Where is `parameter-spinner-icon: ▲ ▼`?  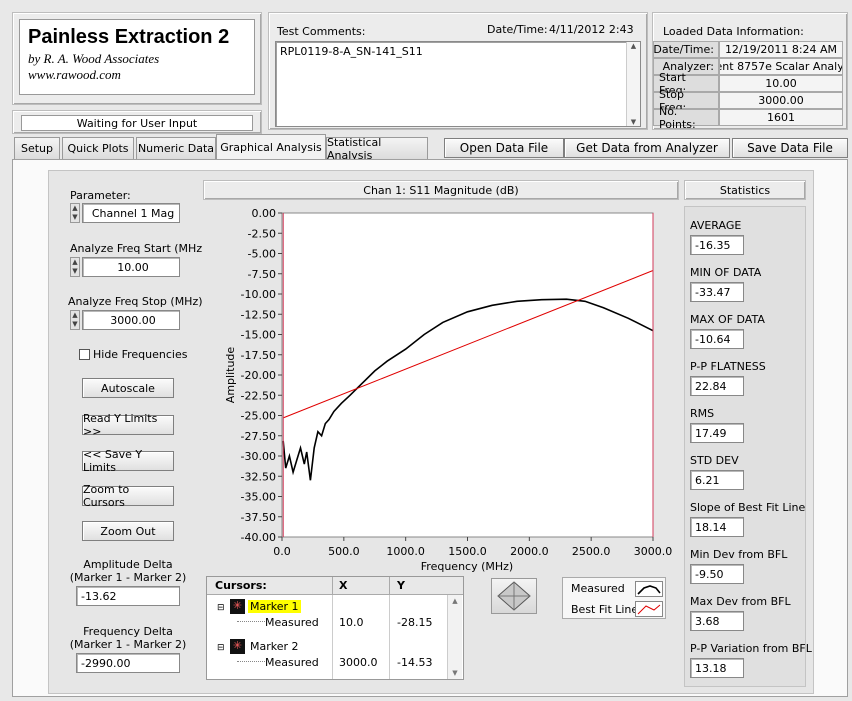 parameter-spinner-icon: ▲ ▼ is located at coordinates (75, 213).